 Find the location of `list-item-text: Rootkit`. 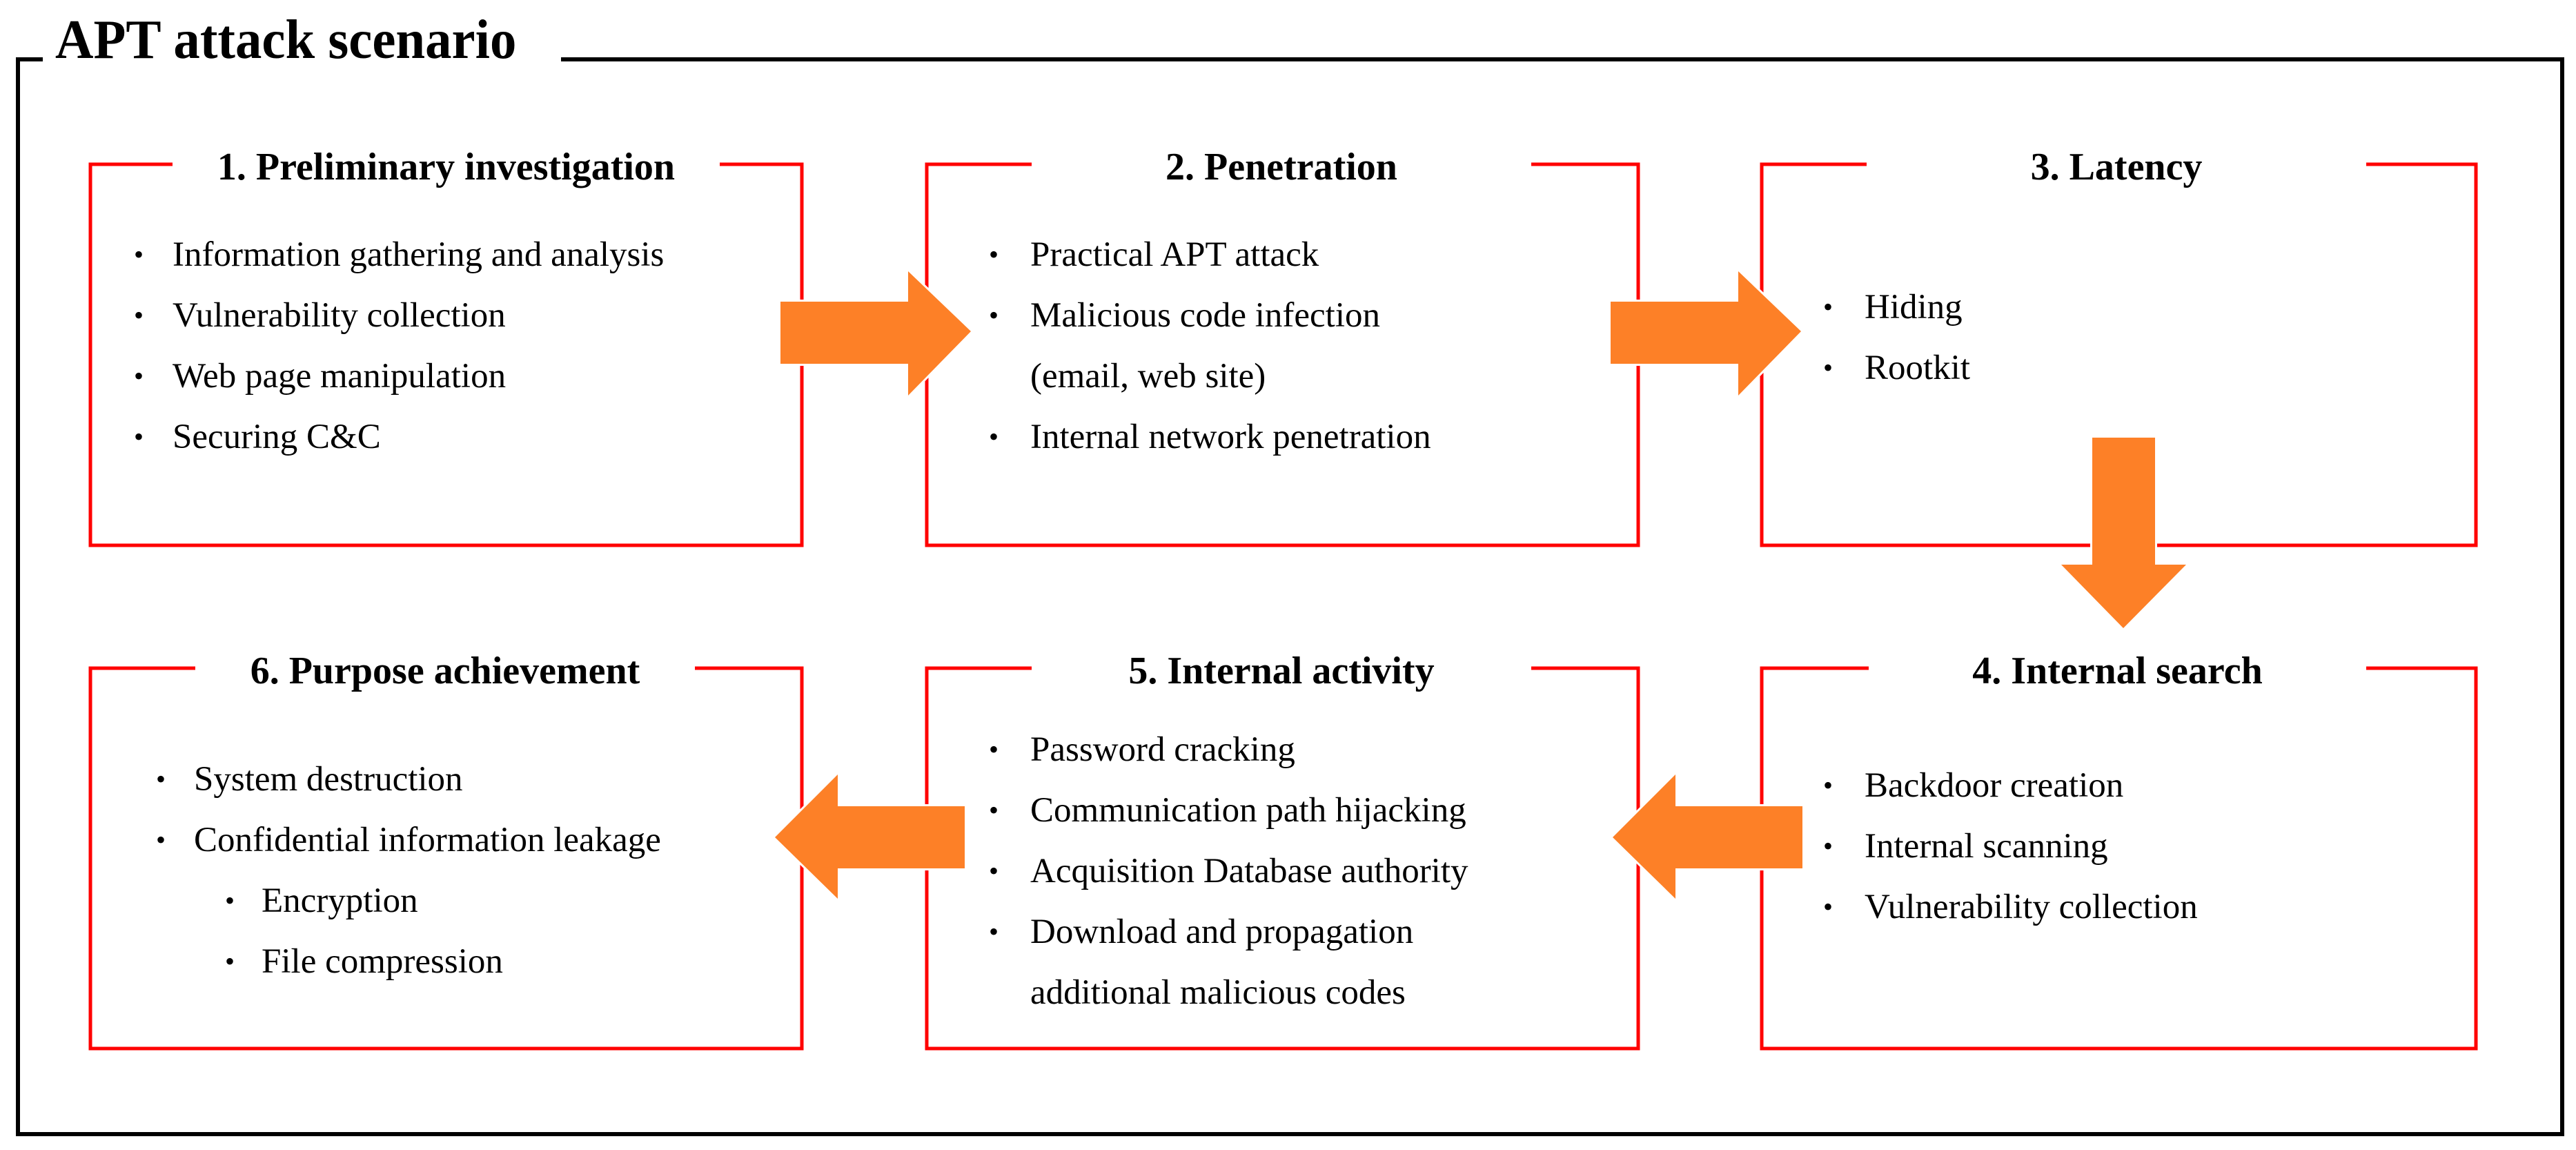

list-item-text: Rootkit is located at coordinates (1918, 368).